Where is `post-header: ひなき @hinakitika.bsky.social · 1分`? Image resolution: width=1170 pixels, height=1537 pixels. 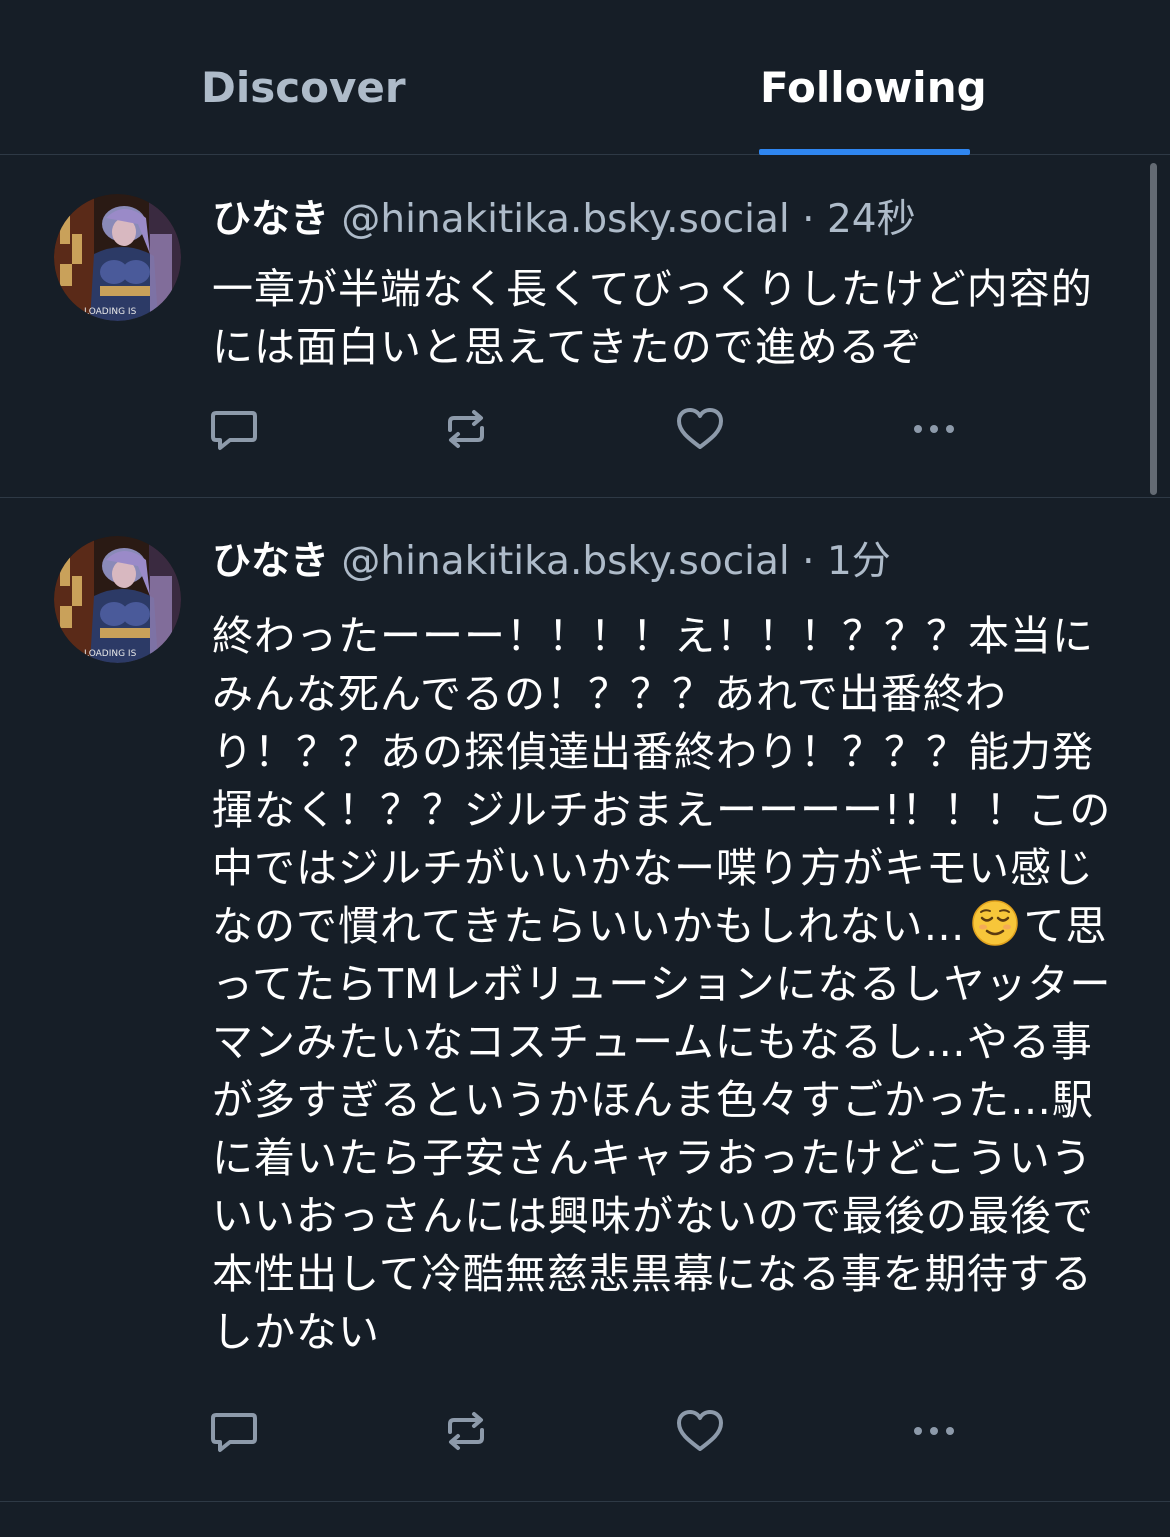
post-header: ひなき @hinakitika.bsky.social · 1分 is located at coordinates (551, 562).